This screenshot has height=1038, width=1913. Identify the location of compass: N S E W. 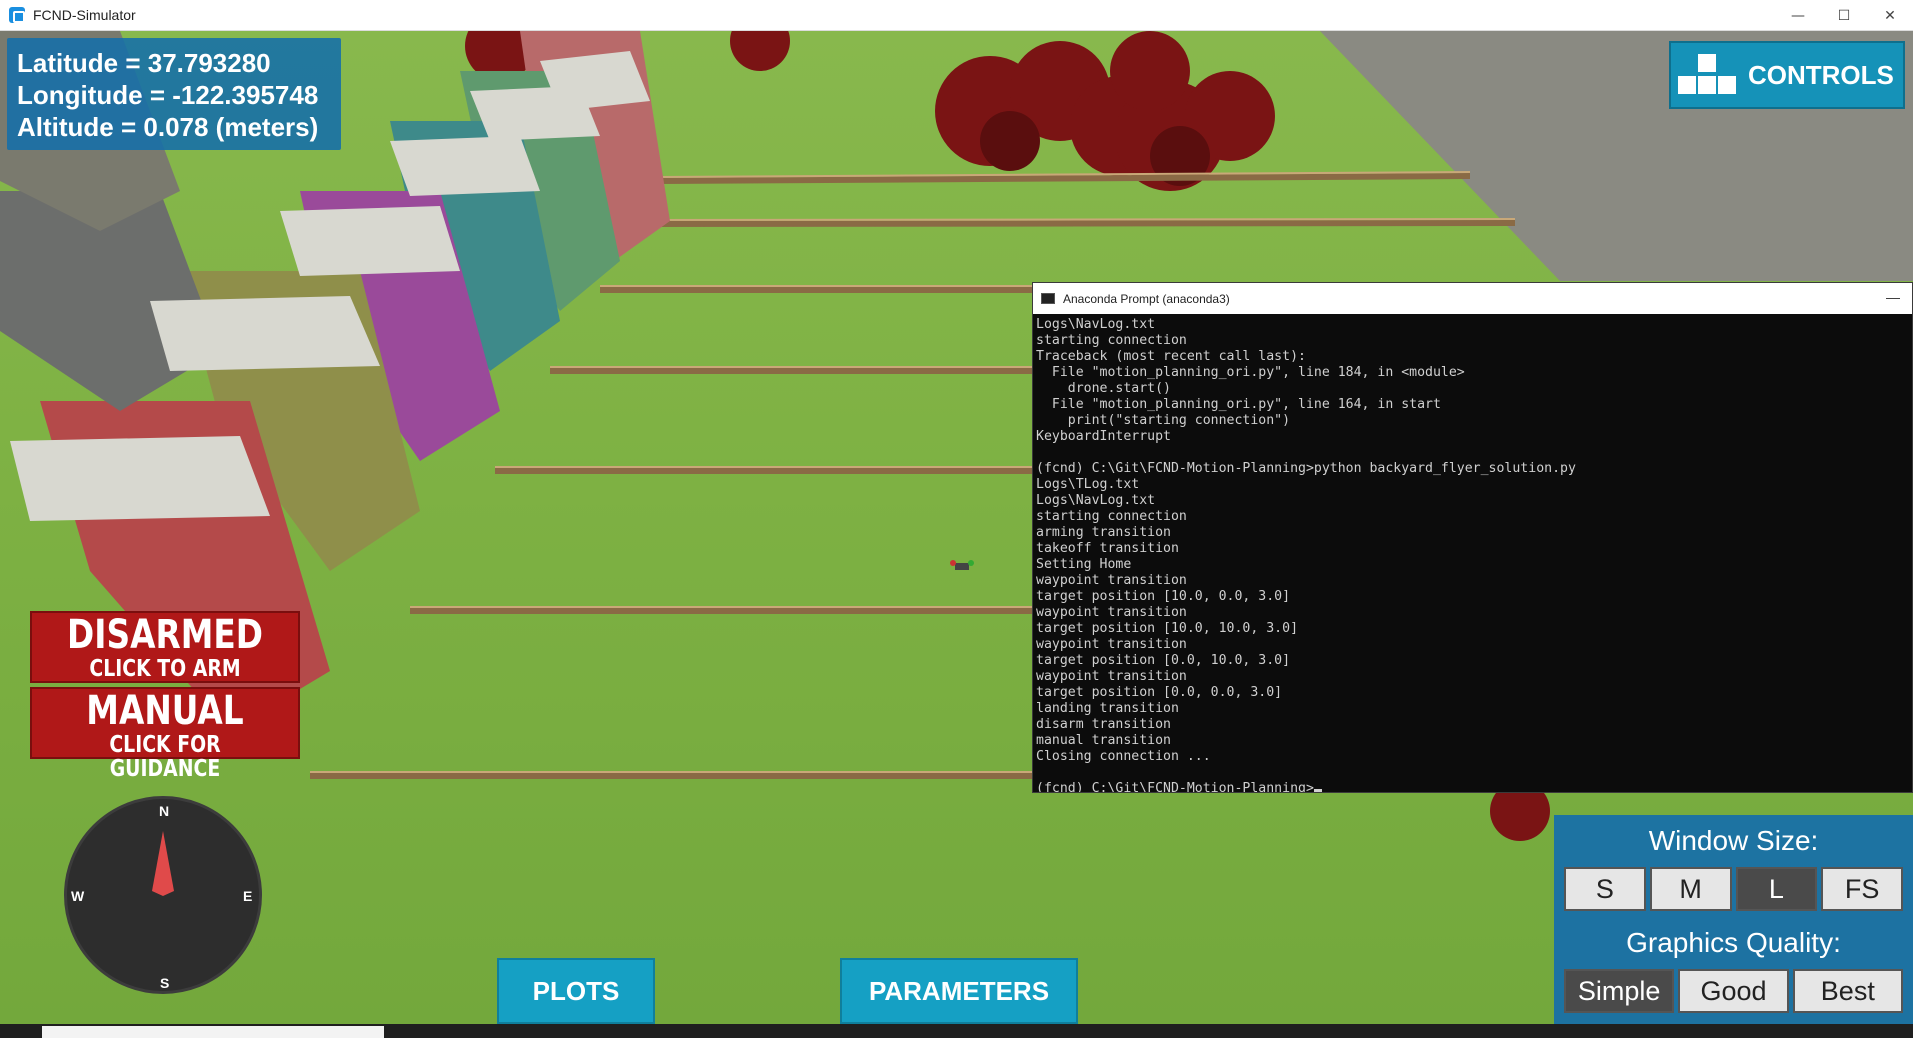
(163, 895).